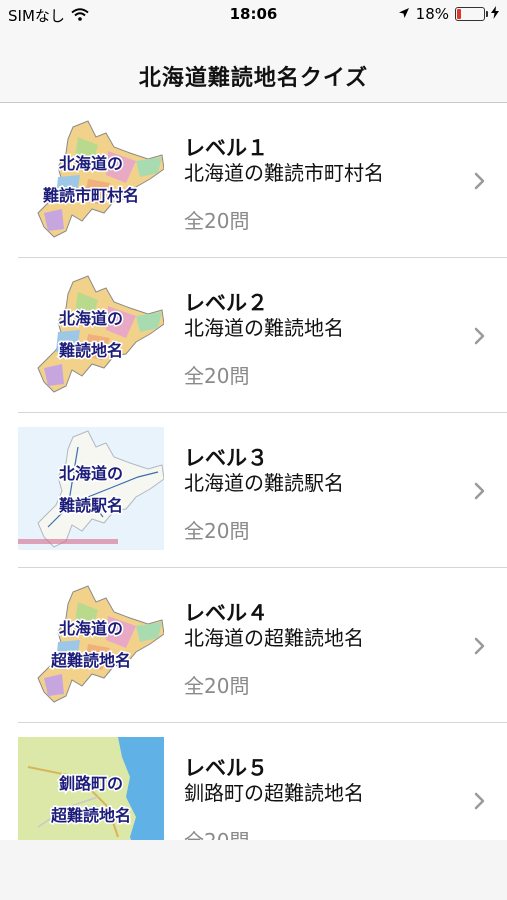  I want to click on hokkaido-map-image: 北海道の難読地名, so click(91, 333).